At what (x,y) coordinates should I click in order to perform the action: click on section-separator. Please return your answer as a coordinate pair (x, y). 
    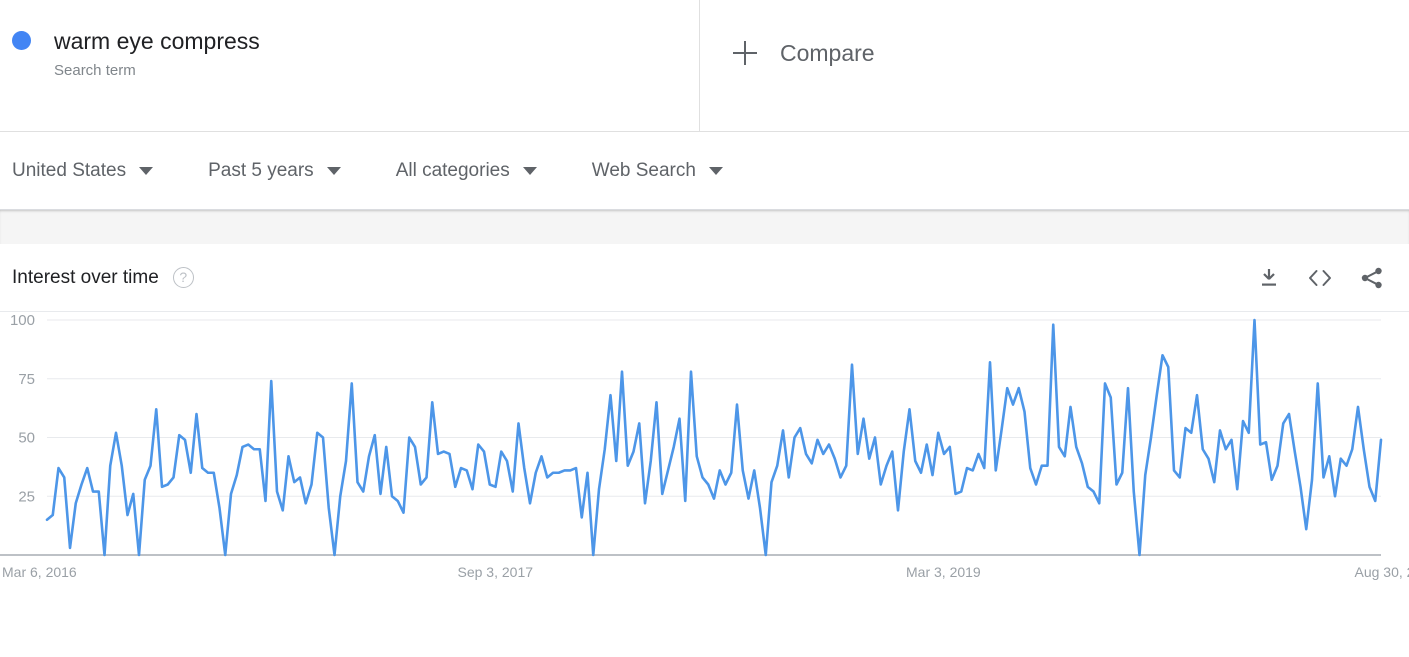
    Looking at the image, I should click on (704, 227).